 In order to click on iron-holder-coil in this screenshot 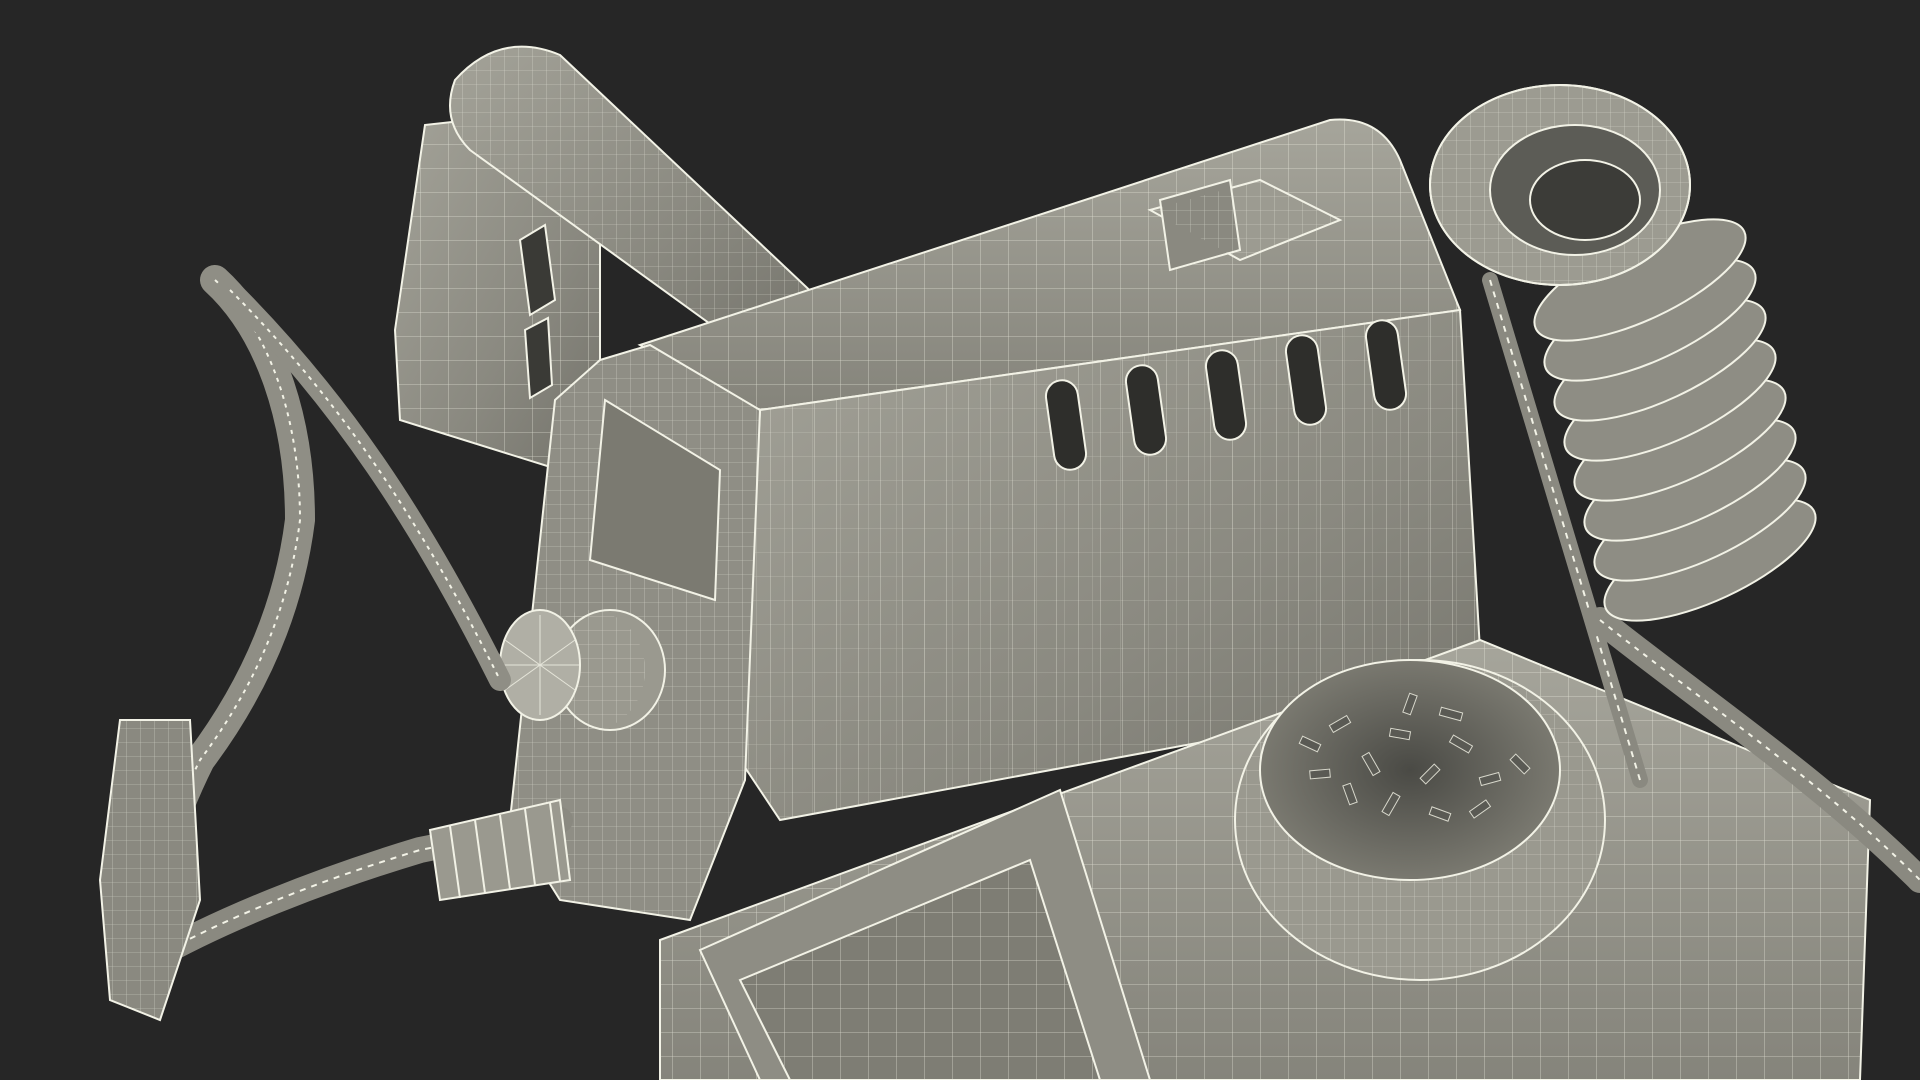, I will do `click(1623, 353)`.